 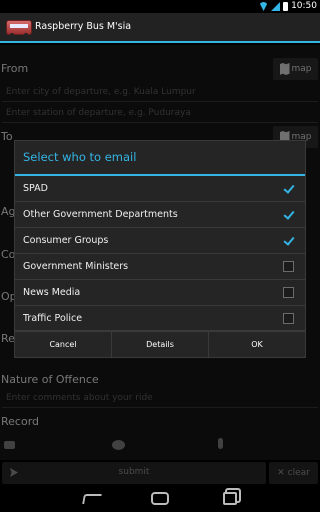 What do you see at coordinates (160, 6) in the screenshot?
I see `status-bar: 10:50` at bounding box center [160, 6].